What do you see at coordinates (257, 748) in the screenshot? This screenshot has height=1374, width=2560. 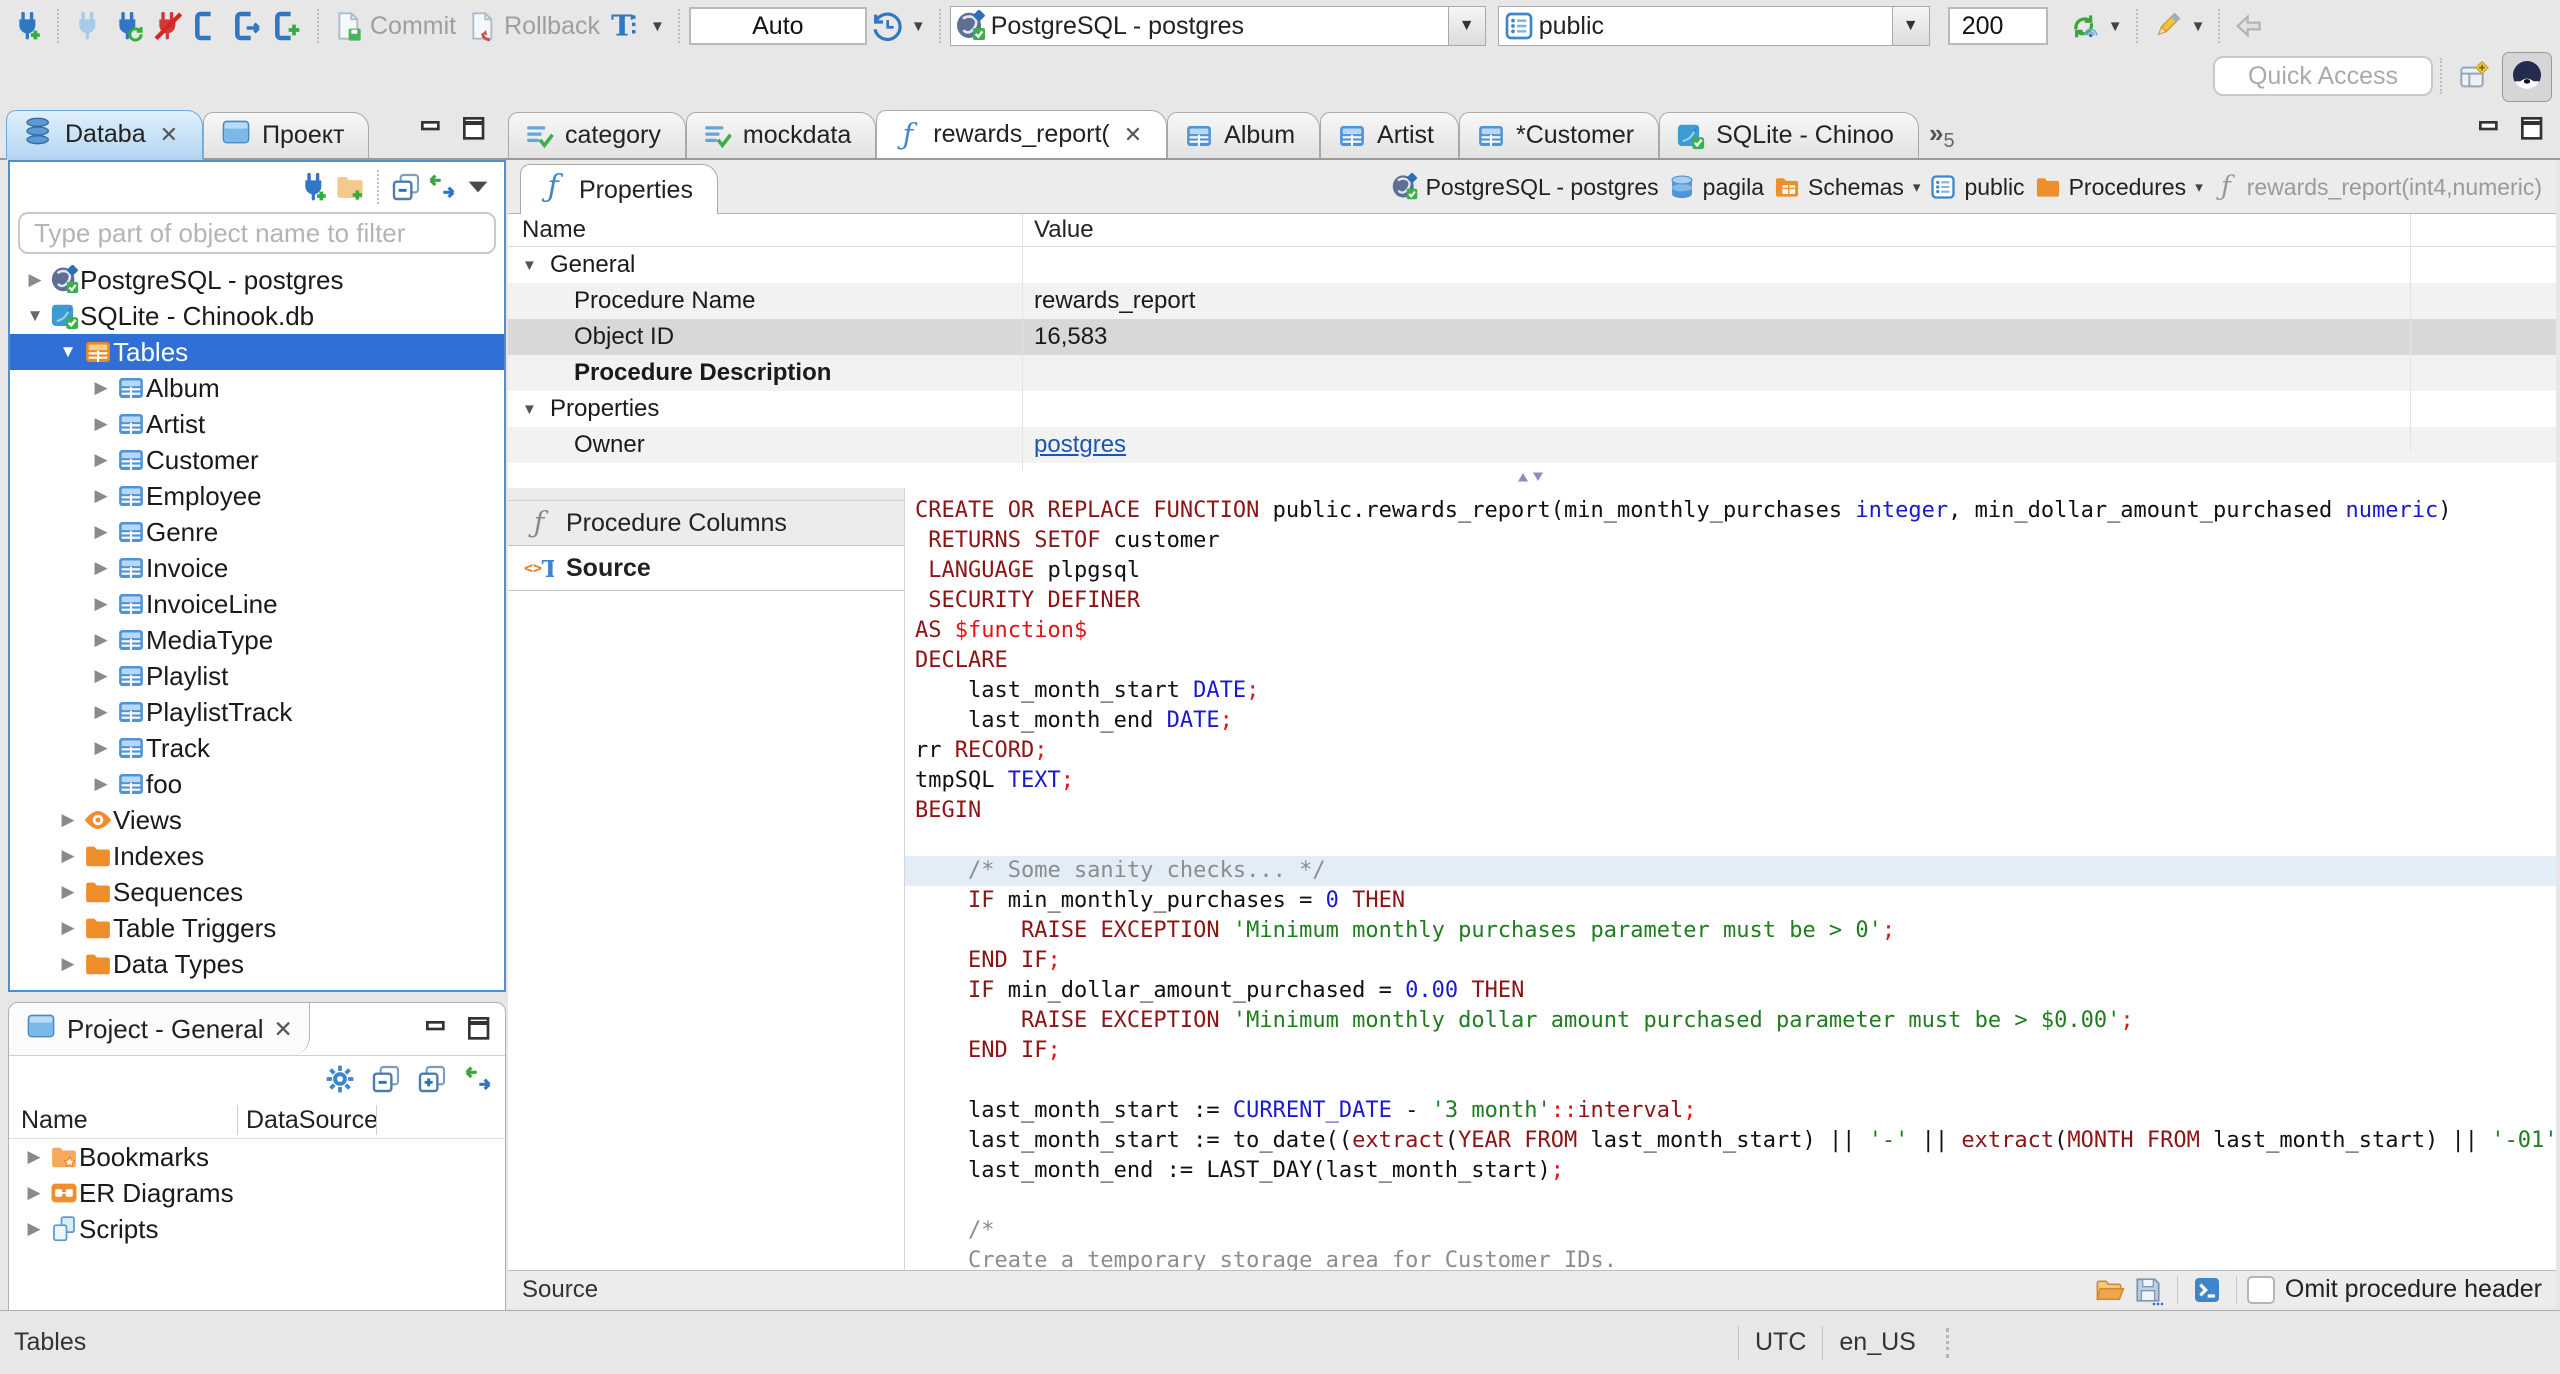 I see `tree-item-track: ▶ Track` at bounding box center [257, 748].